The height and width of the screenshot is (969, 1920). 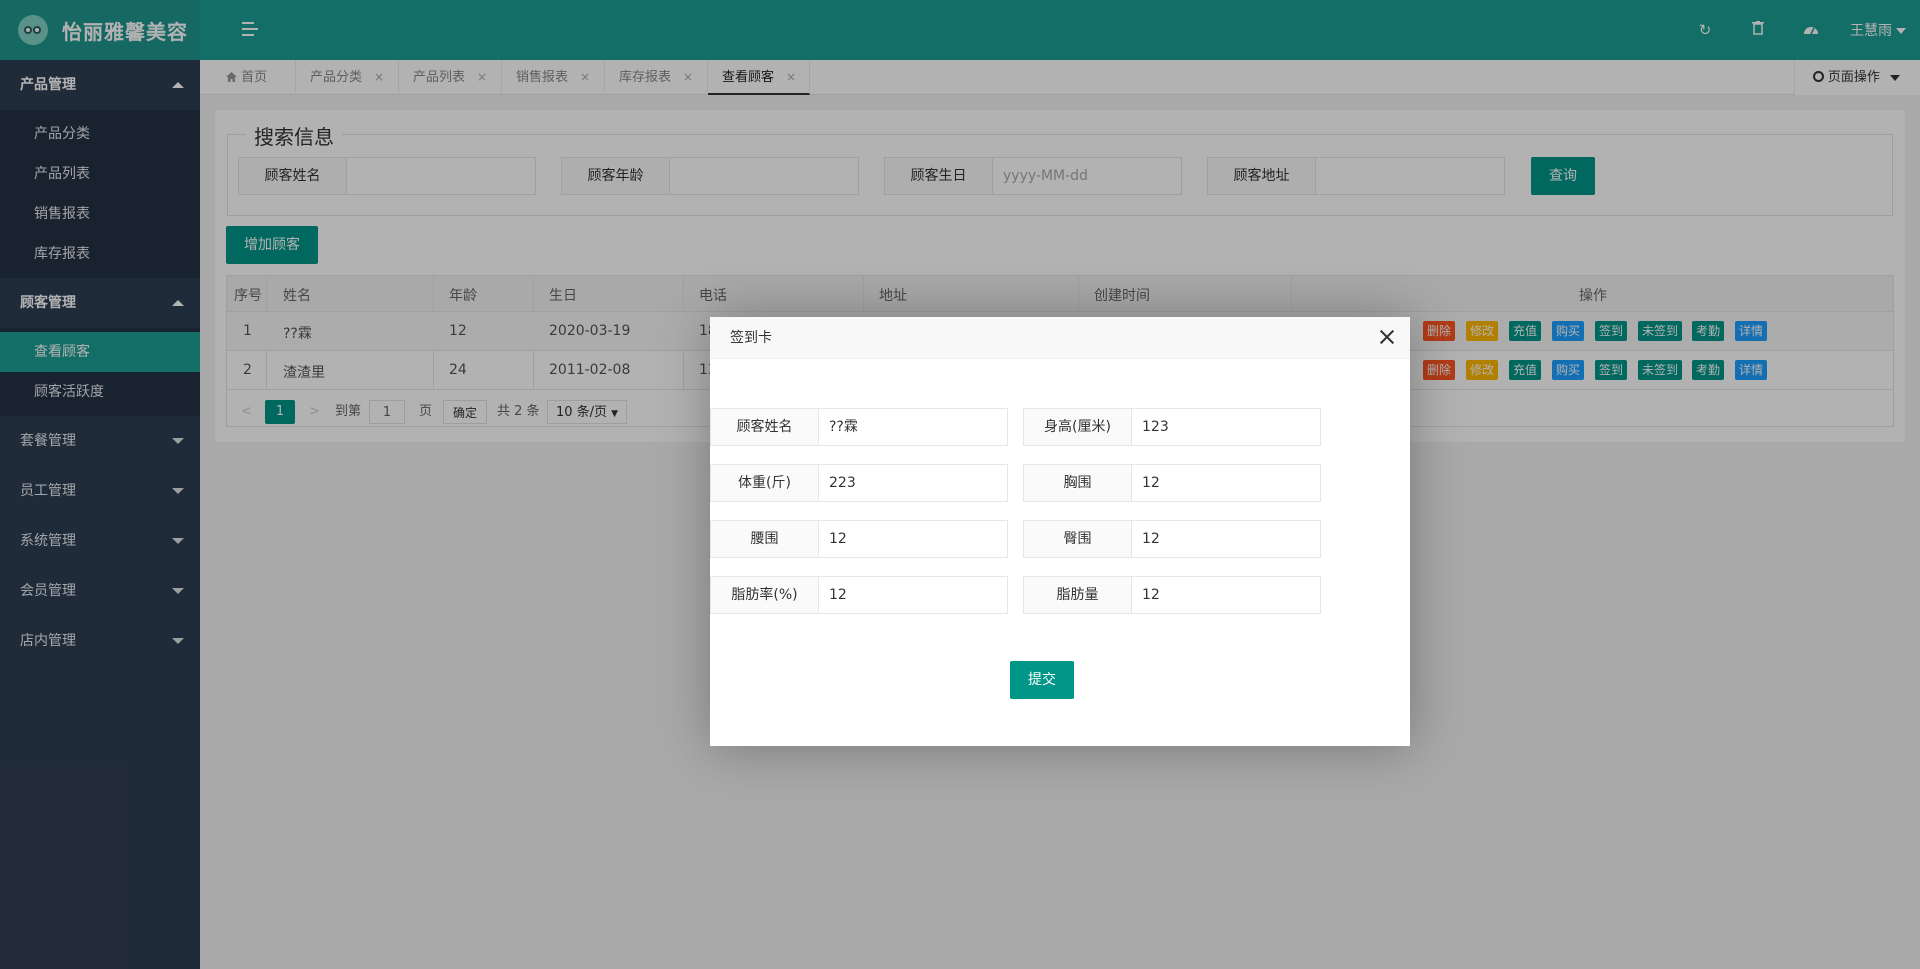 I want to click on submit-button: 提交, so click(x=1042, y=680).